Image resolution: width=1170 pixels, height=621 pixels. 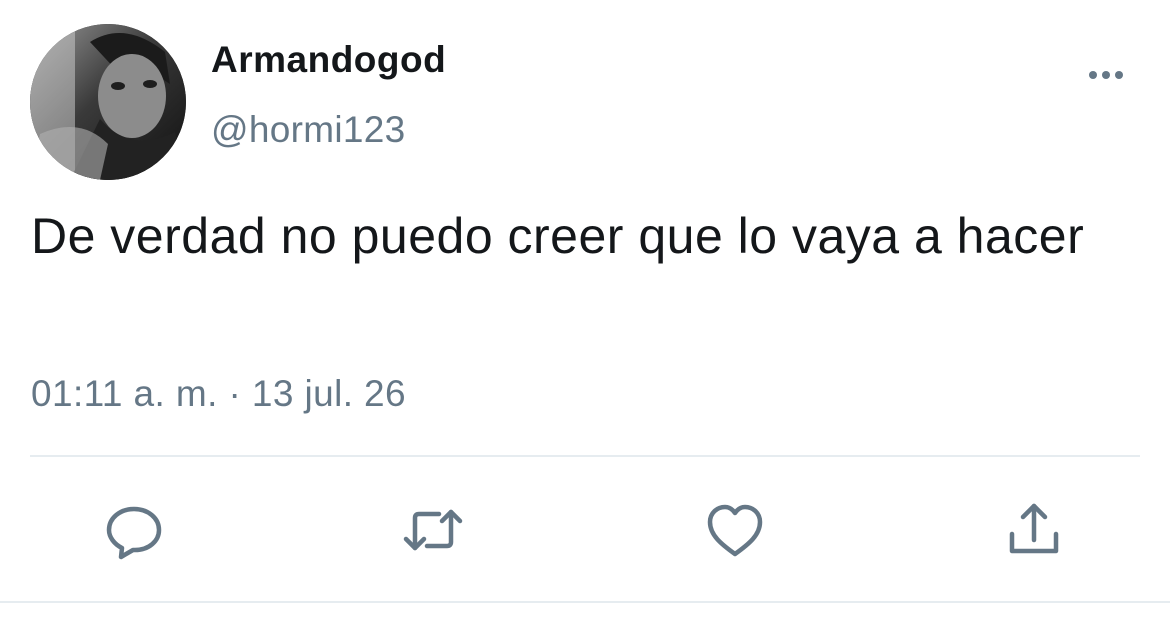 I want to click on more-options-button, so click(x=1106, y=75).